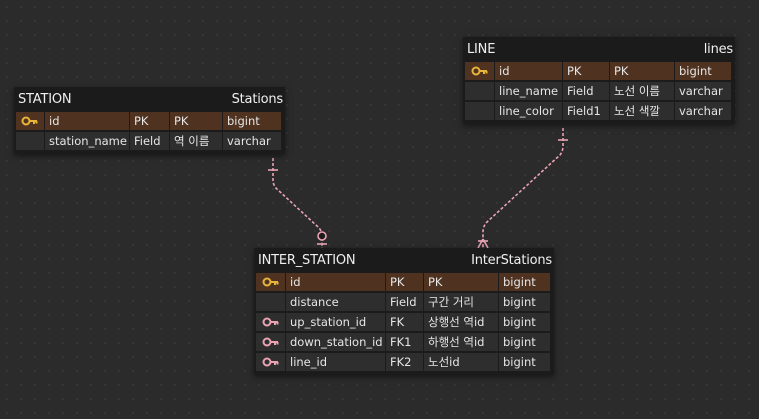 Image resolution: width=759 pixels, height=419 pixels. I want to click on column-name: up_station_id, so click(335, 322).